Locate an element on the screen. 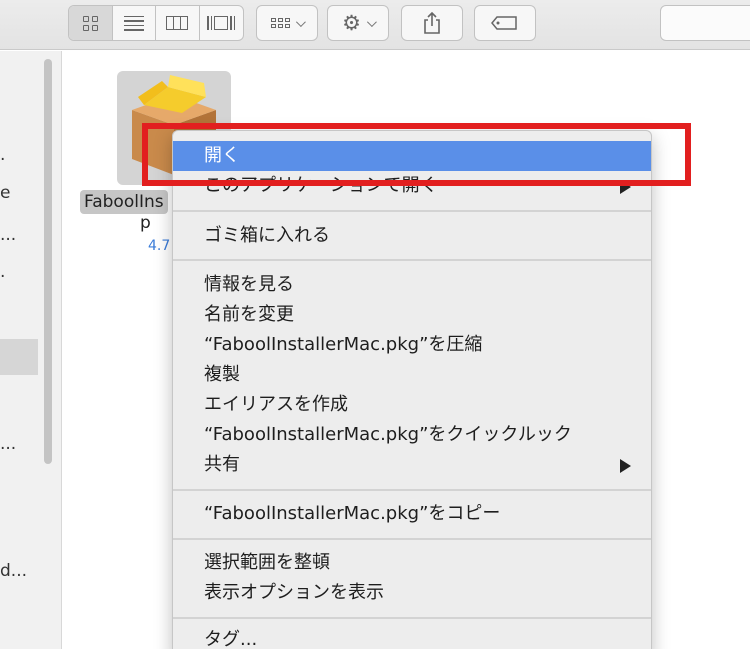 The height and width of the screenshot is (649, 750). menu-item-duplicate: 複製 is located at coordinates (412, 375).